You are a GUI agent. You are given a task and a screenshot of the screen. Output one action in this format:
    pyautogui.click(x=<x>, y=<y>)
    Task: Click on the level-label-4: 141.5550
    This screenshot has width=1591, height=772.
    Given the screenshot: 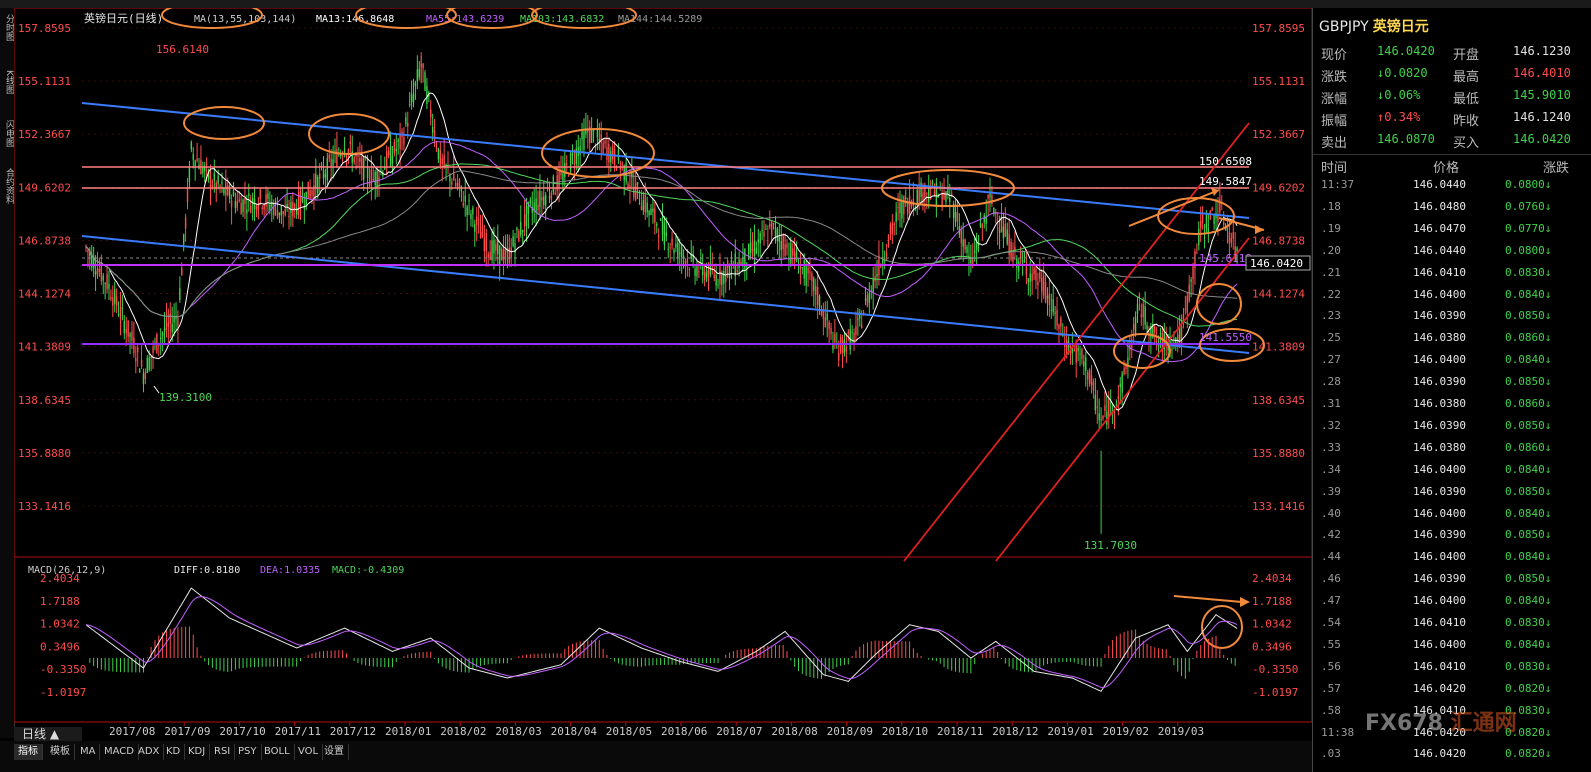 What is the action you would take?
    pyautogui.click(x=1225, y=337)
    